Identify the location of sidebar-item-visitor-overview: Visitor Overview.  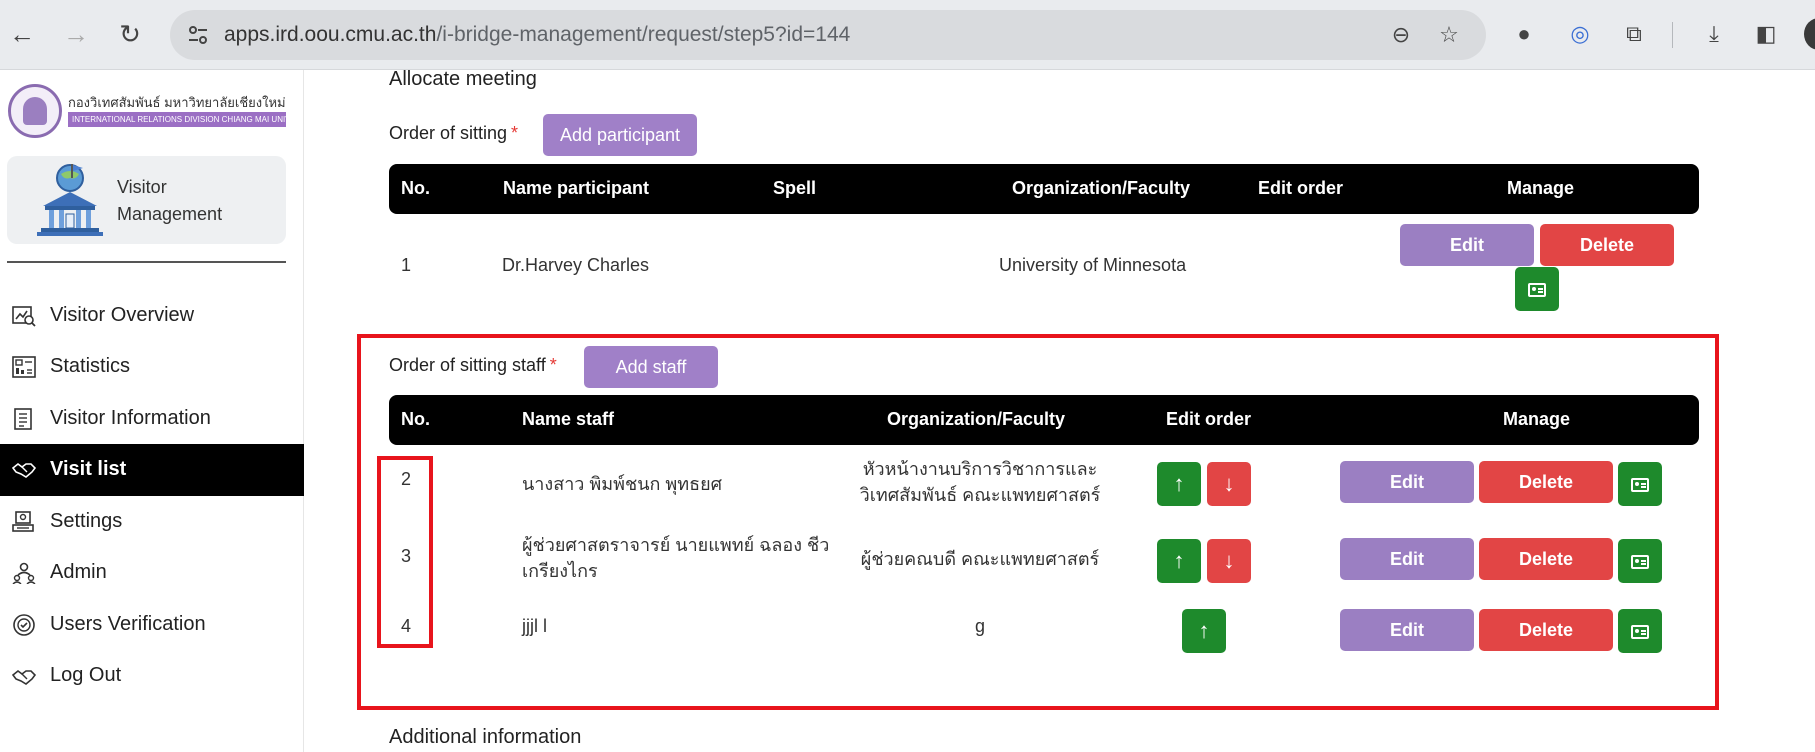
(152, 316).